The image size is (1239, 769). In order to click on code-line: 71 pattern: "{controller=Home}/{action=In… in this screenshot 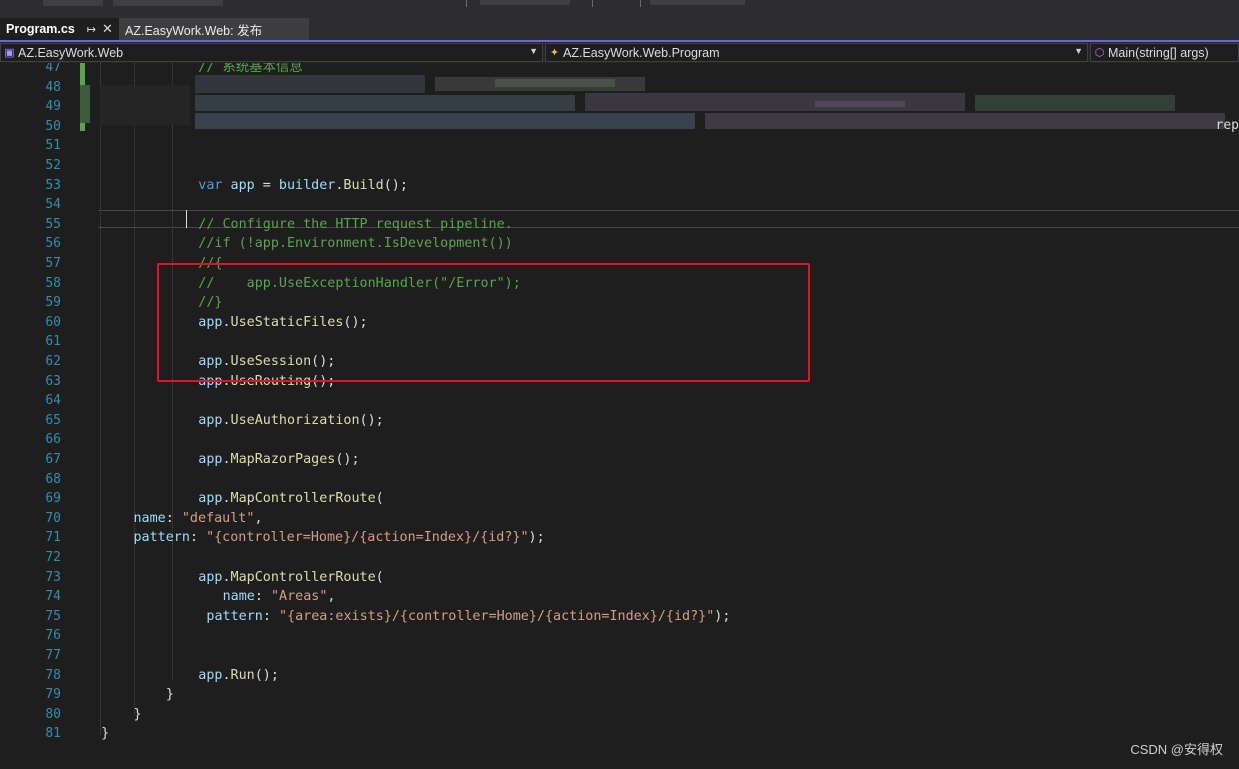, I will do `click(619, 538)`.